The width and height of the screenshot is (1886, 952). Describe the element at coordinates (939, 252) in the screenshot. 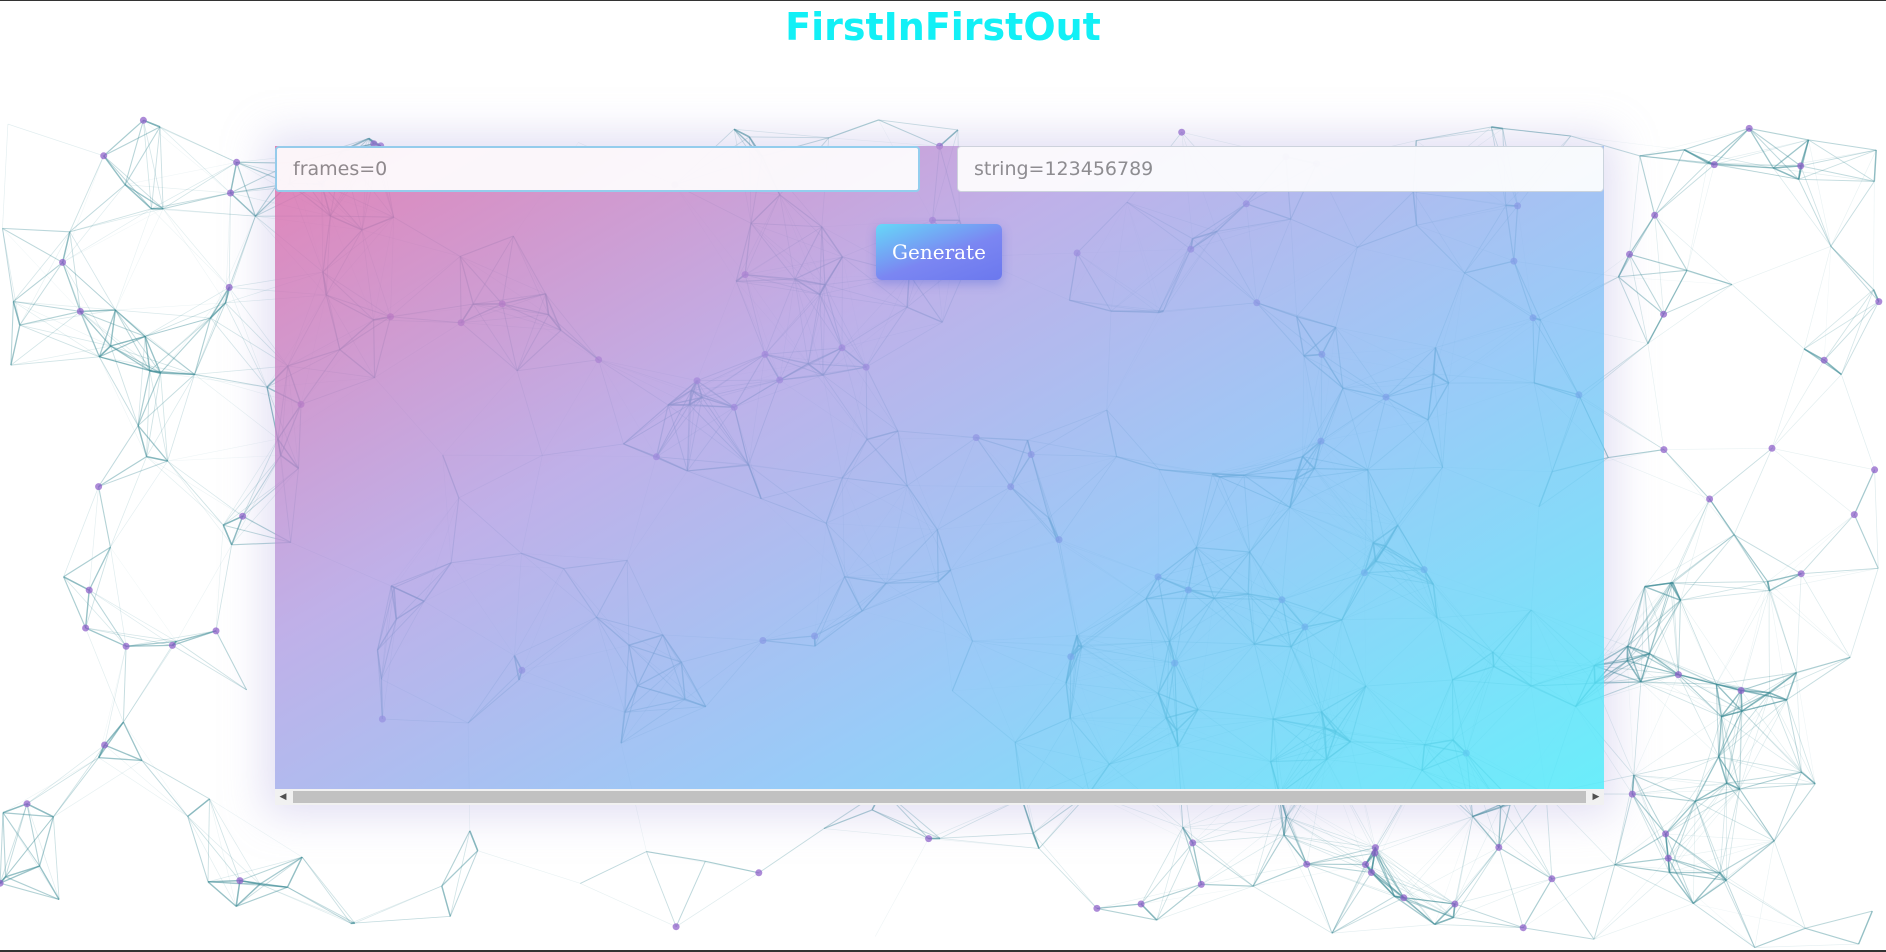

I see `generate-button: Generate` at that location.